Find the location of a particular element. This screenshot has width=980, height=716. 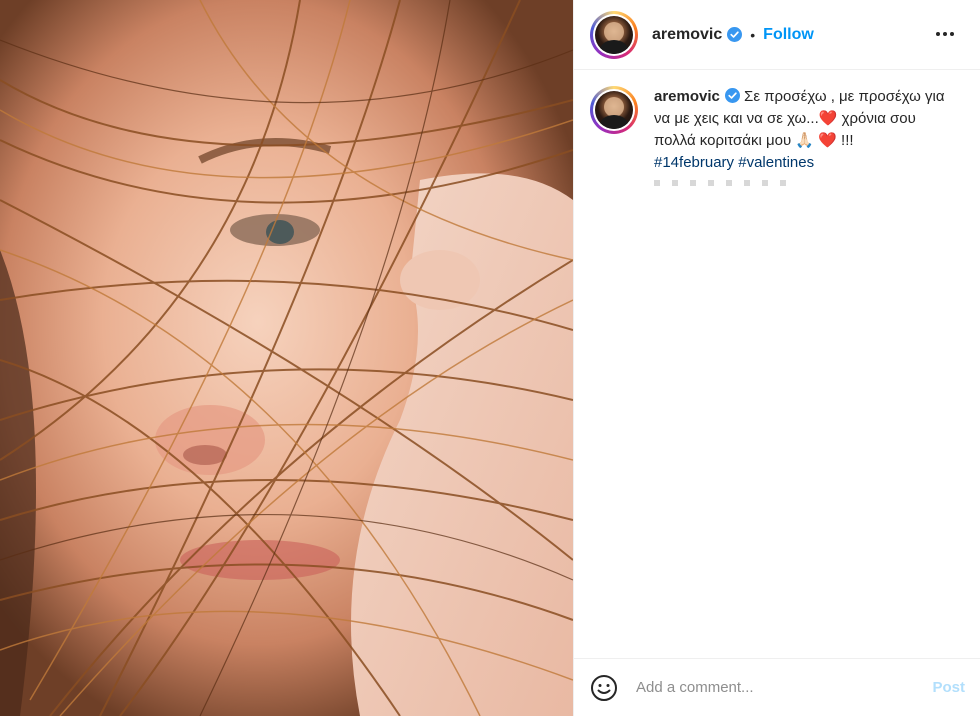

hashtag-link: #valentines is located at coordinates (776, 162).